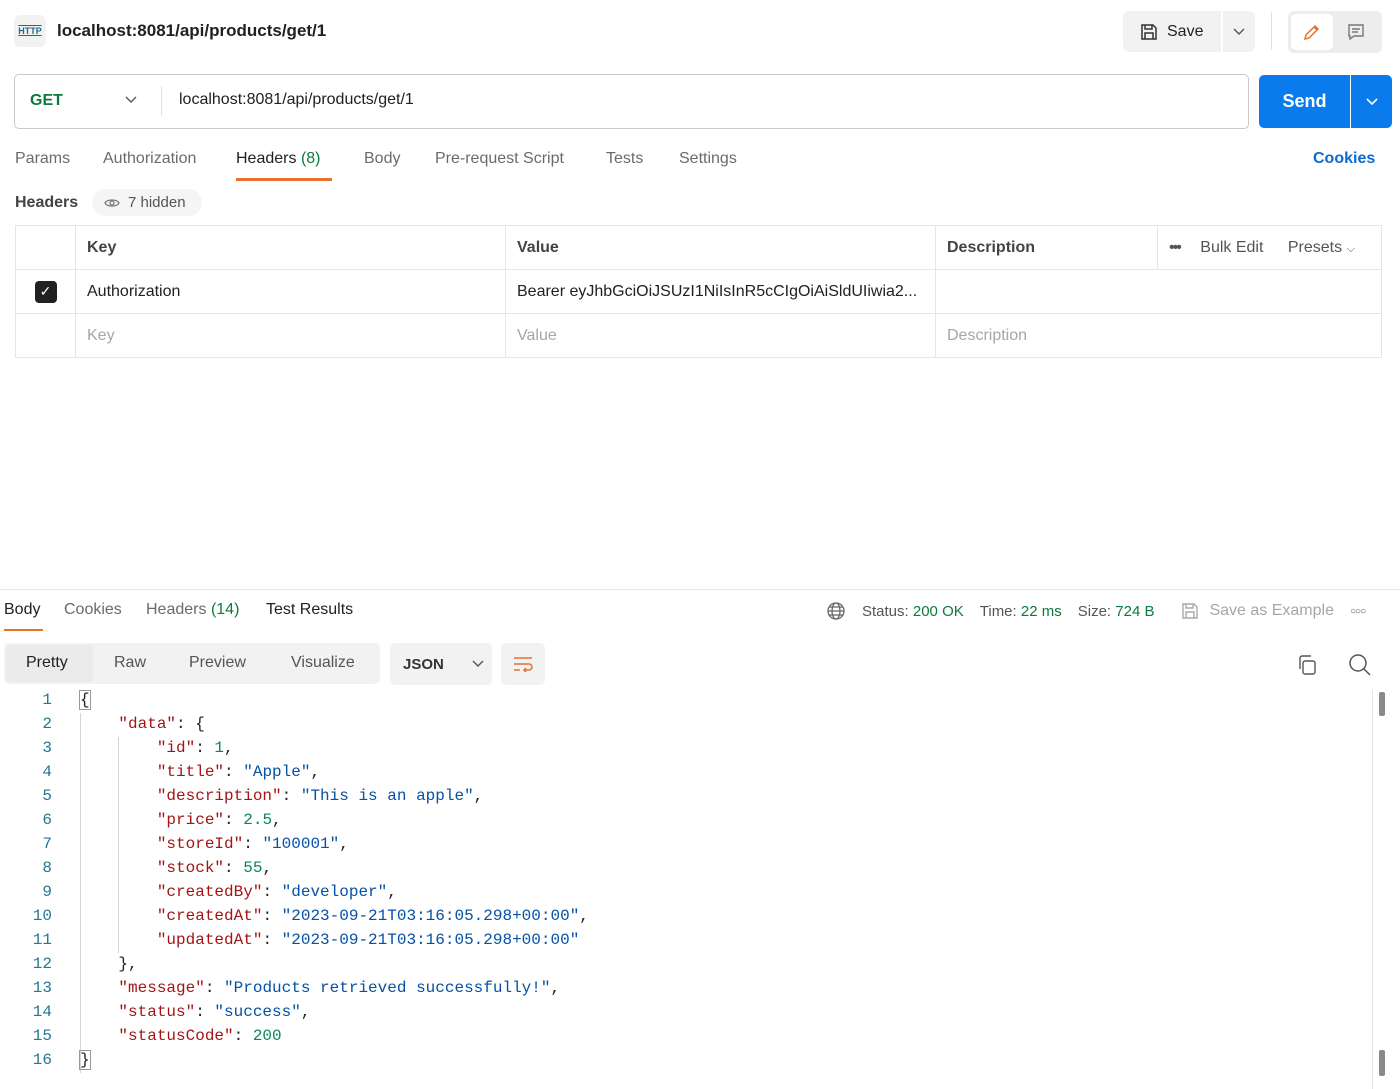 Image resolution: width=1400 pixels, height=1089 pixels. What do you see at coordinates (266, 158) in the screenshot?
I see `tab-label: Headers` at bounding box center [266, 158].